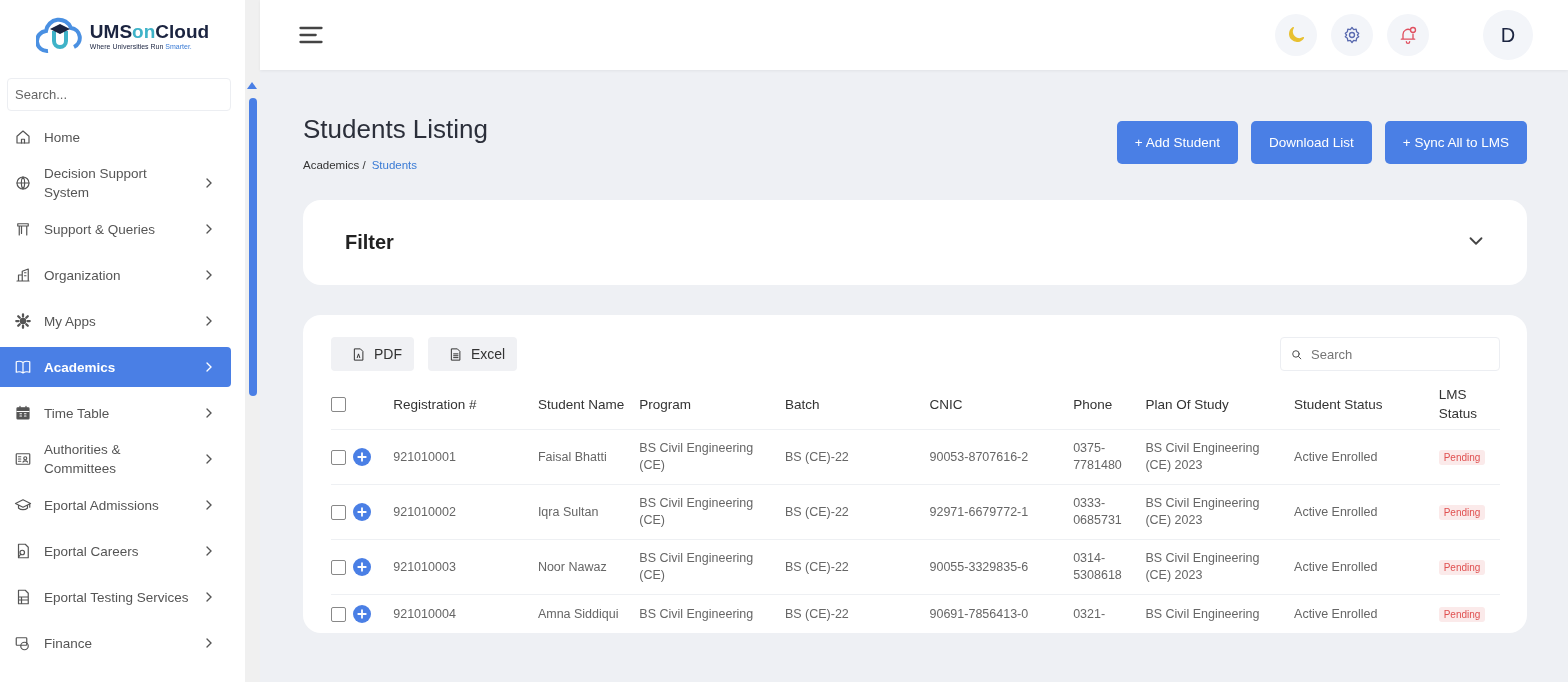 The image size is (1568, 682). I want to click on user-avatar: D, so click(1508, 35).